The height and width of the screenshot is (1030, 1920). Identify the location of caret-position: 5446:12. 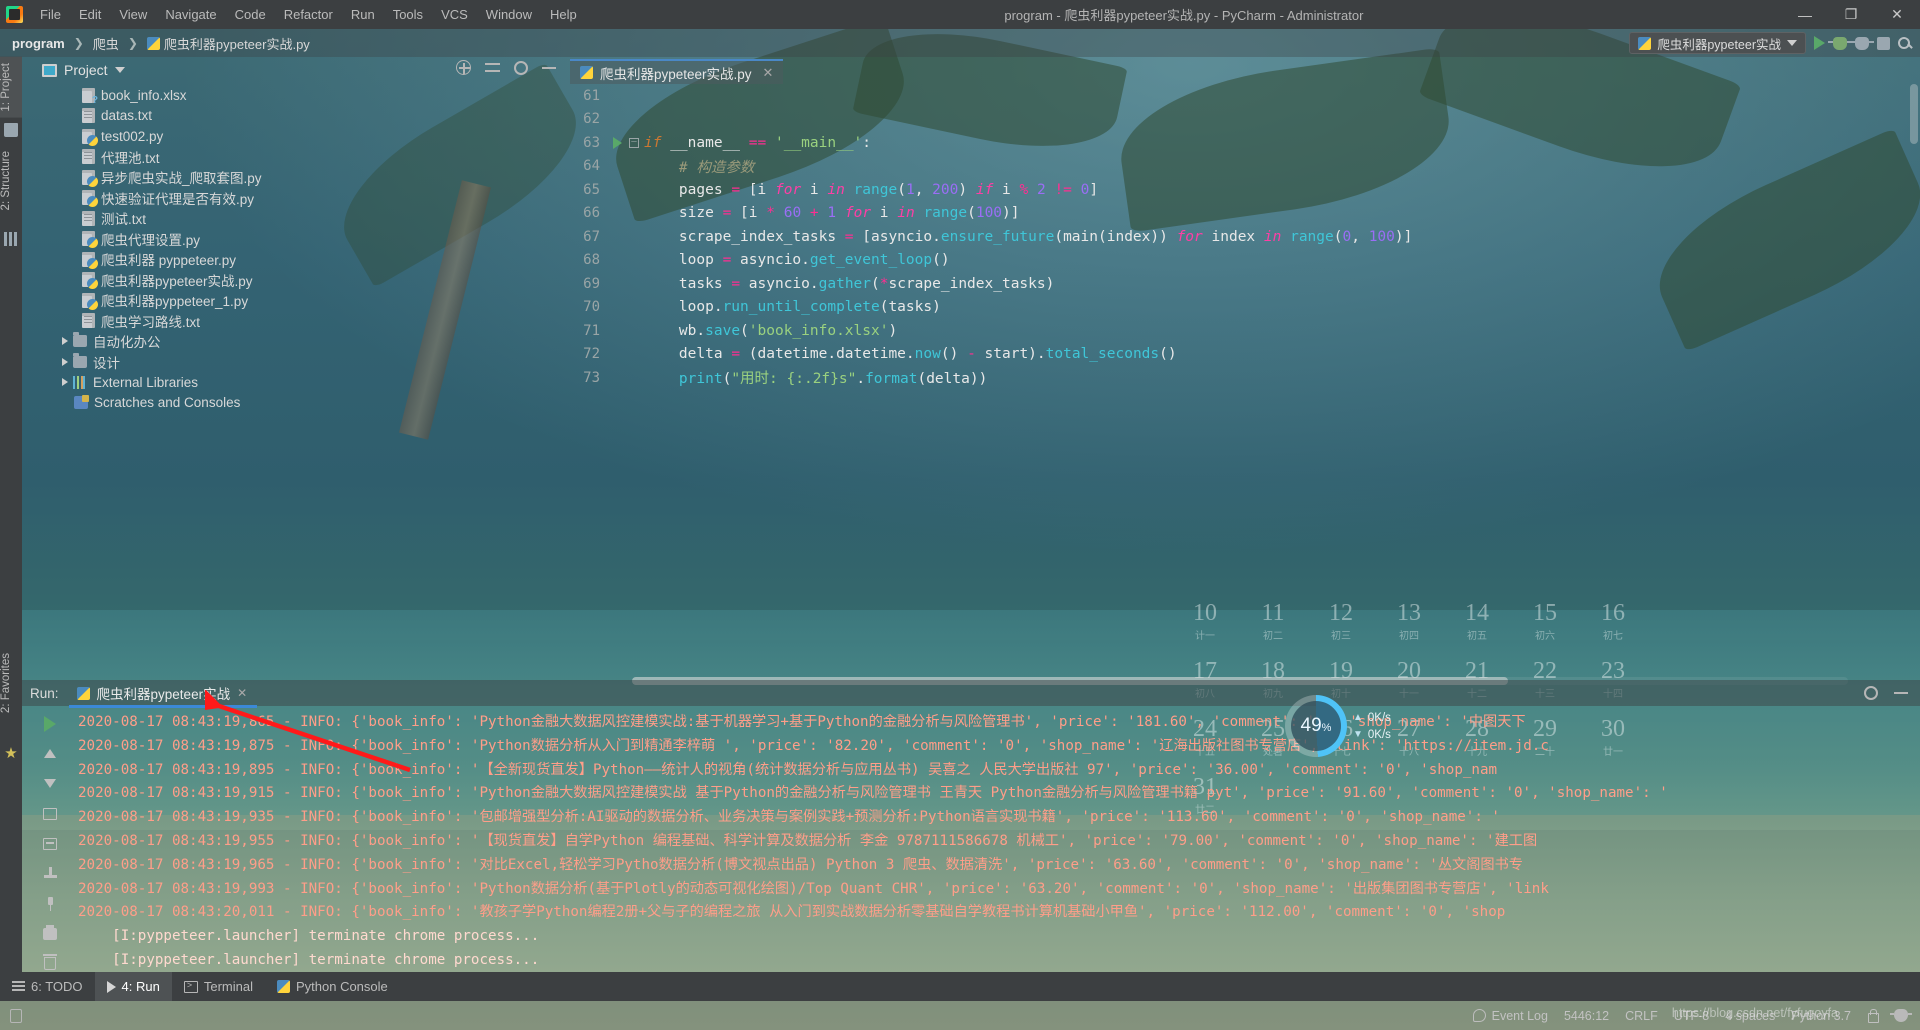
(1586, 1016).